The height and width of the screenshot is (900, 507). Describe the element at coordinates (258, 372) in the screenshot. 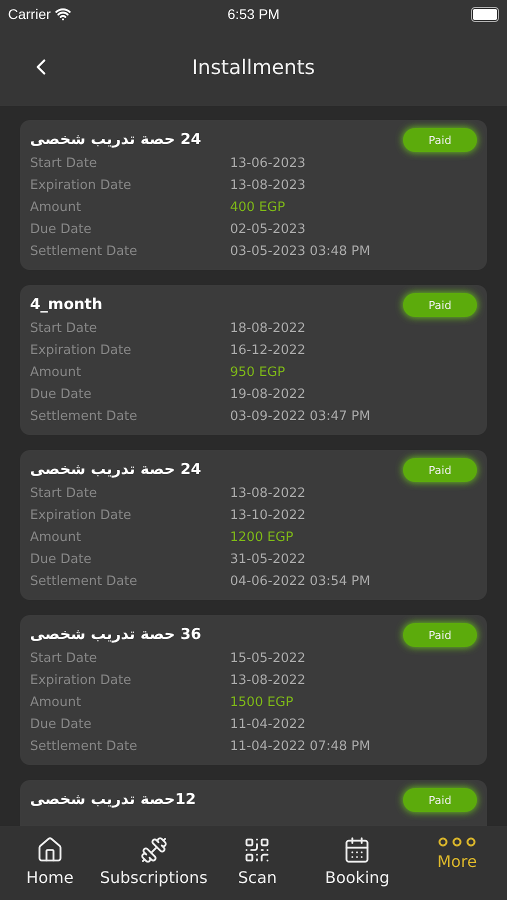

I see `field-value: 950 EGP` at that location.